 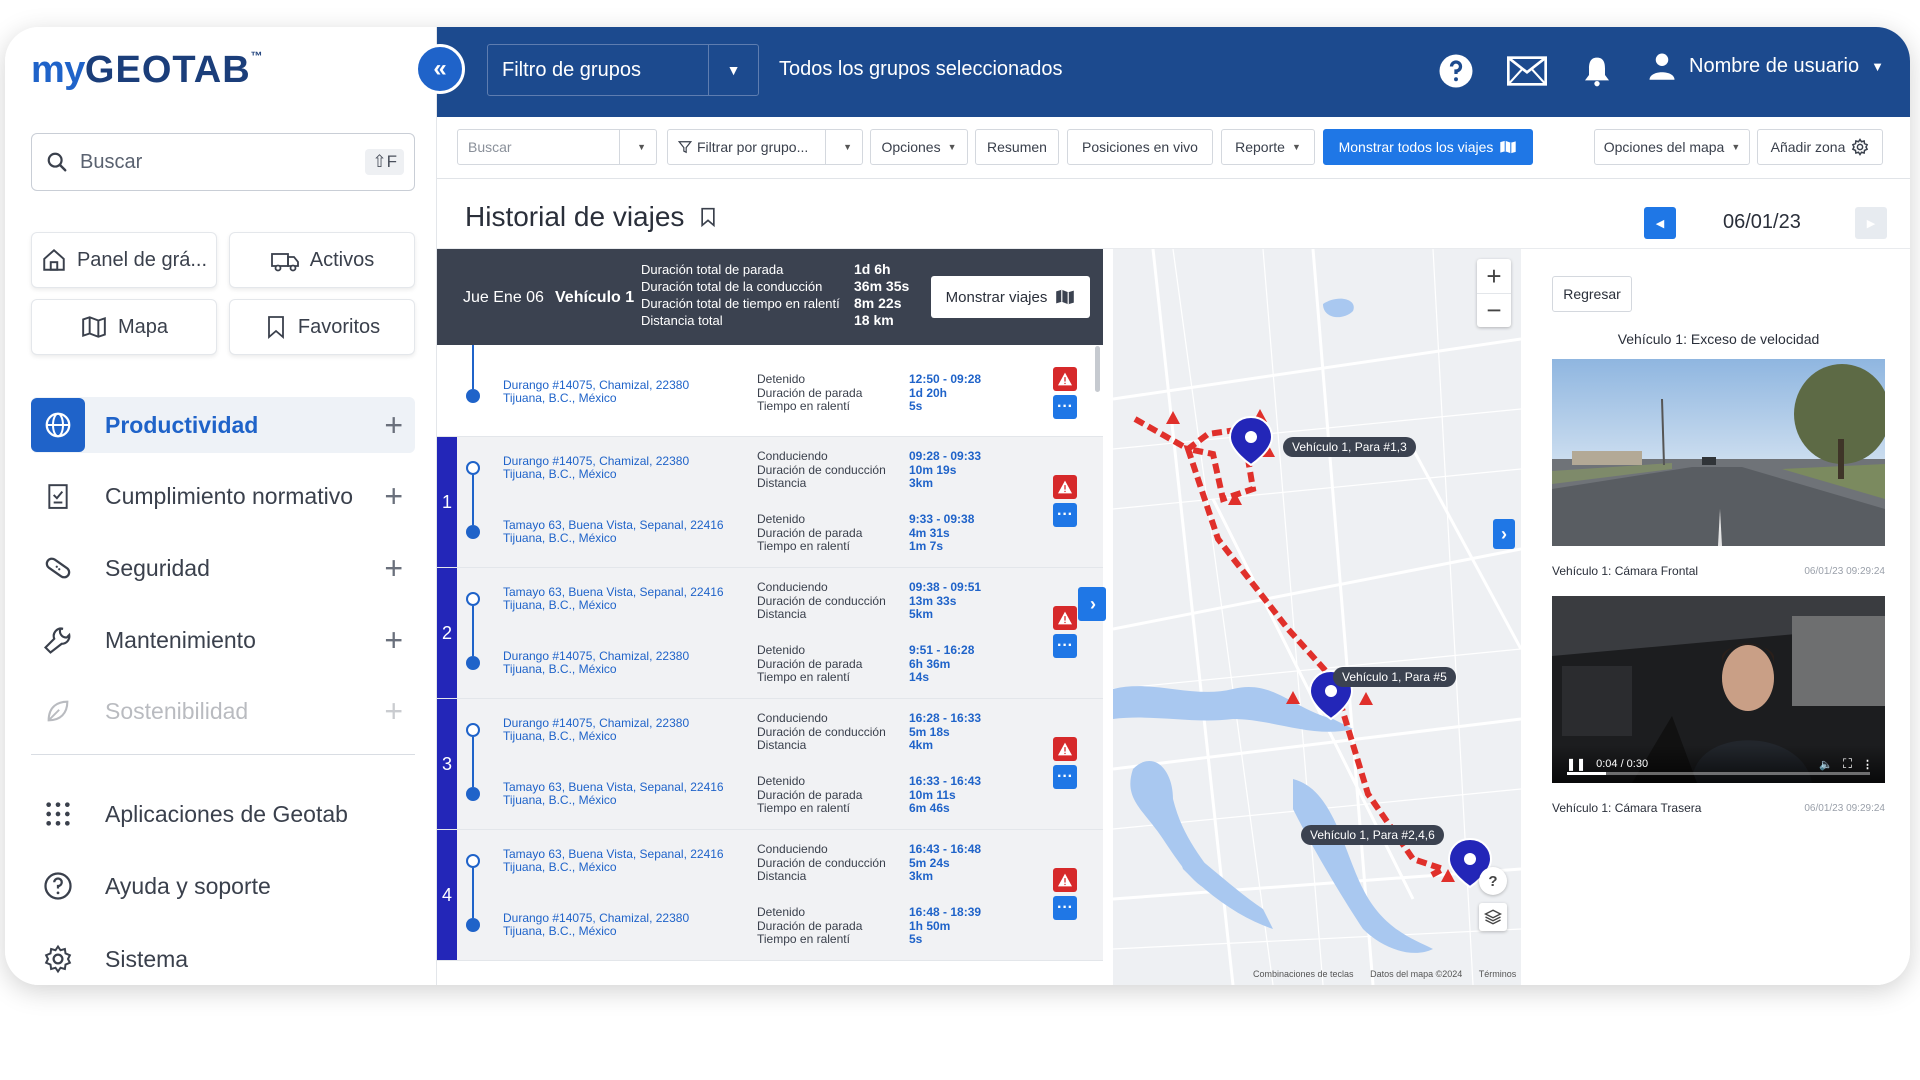 I want to click on sidebar-search: Buscar ⇧F, so click(x=223, y=162).